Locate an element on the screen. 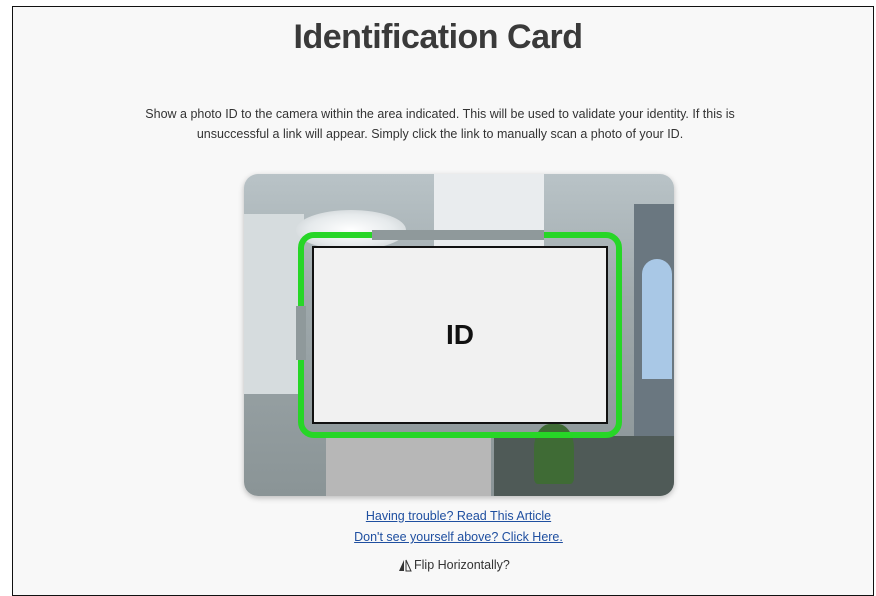 The width and height of the screenshot is (876, 596). page-title: Identification Card is located at coordinates (438, 37).